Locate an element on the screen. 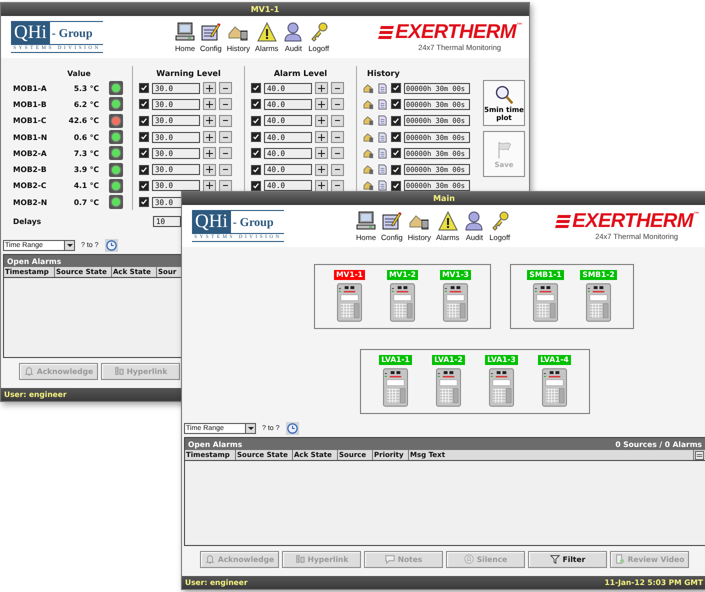 The image size is (705, 592). magnifier-icon is located at coordinates (504, 94).